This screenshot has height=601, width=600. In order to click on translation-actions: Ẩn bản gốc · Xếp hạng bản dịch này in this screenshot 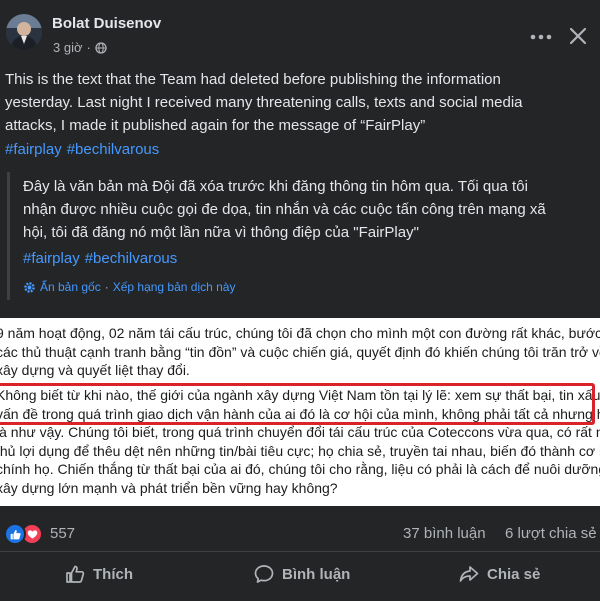, I will do `click(129, 287)`.